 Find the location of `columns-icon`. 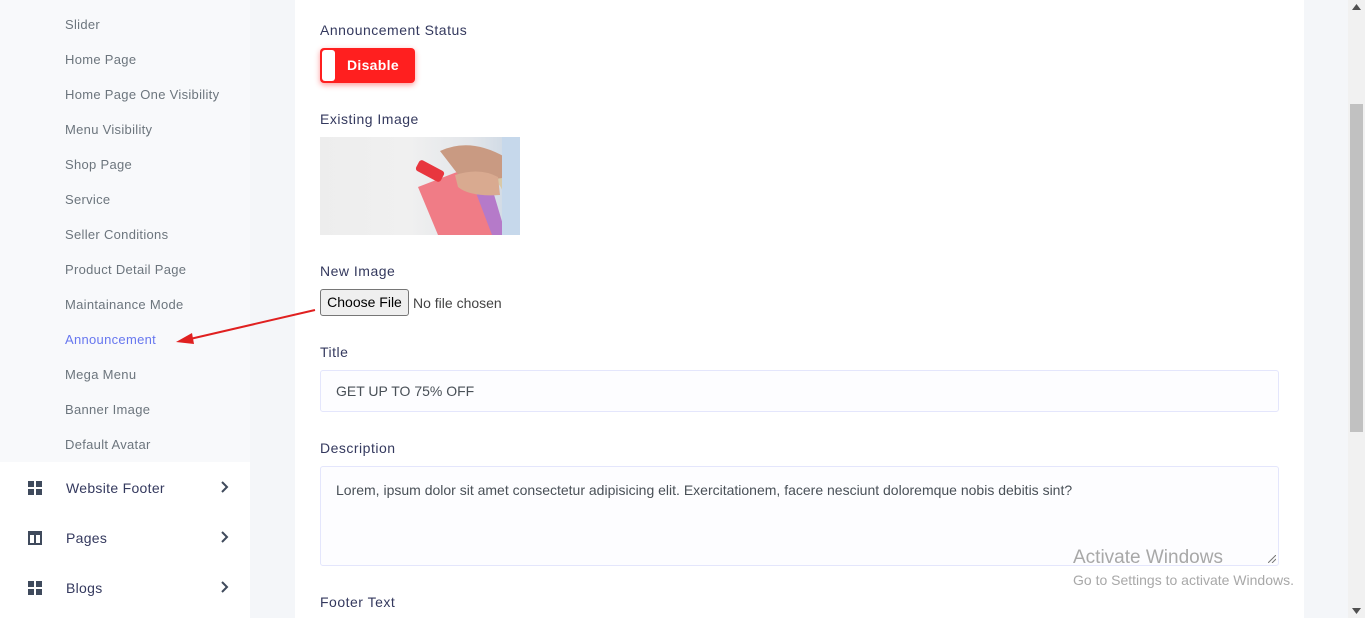

columns-icon is located at coordinates (35, 538).